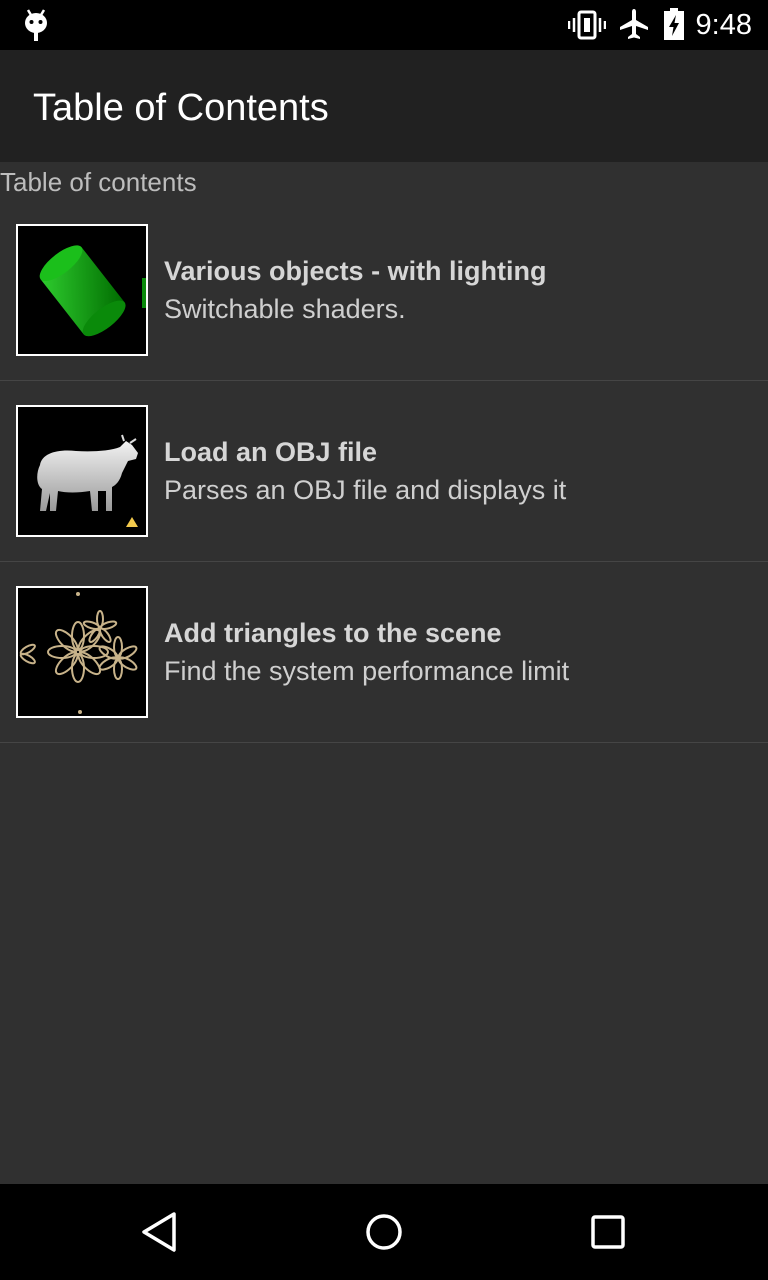 Image resolution: width=768 pixels, height=1280 pixels. What do you see at coordinates (160, 1232) in the screenshot?
I see `back-icon` at bounding box center [160, 1232].